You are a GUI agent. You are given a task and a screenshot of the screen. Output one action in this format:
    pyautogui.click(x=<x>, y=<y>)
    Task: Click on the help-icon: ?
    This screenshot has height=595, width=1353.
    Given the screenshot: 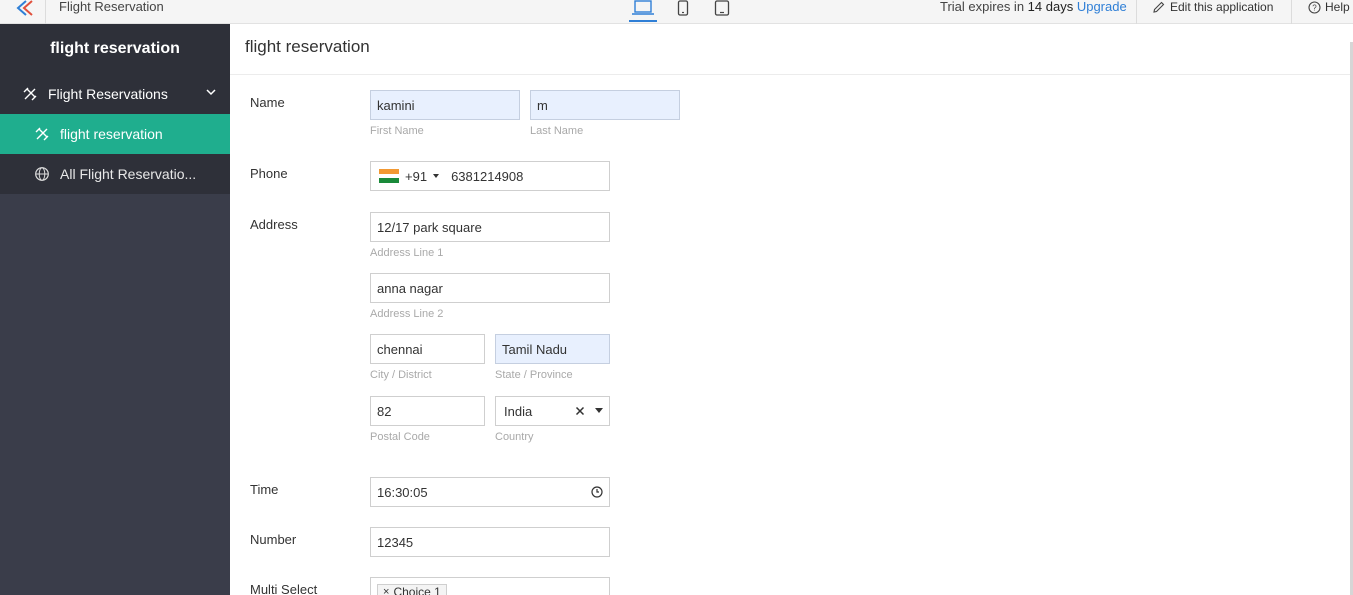 What is the action you would take?
    pyautogui.click(x=1314, y=7)
    